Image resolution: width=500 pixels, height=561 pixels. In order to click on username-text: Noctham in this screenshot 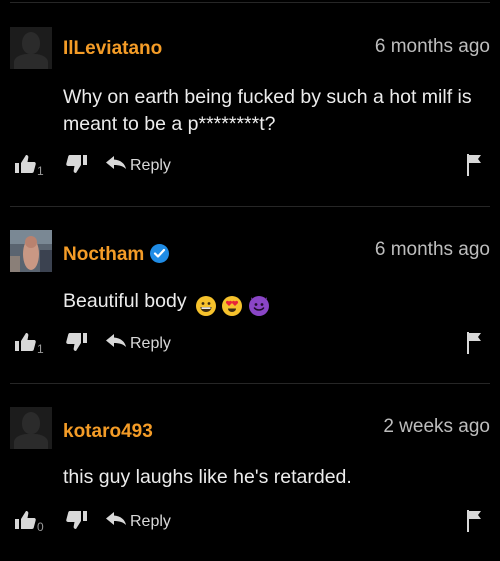, I will do `click(103, 254)`.